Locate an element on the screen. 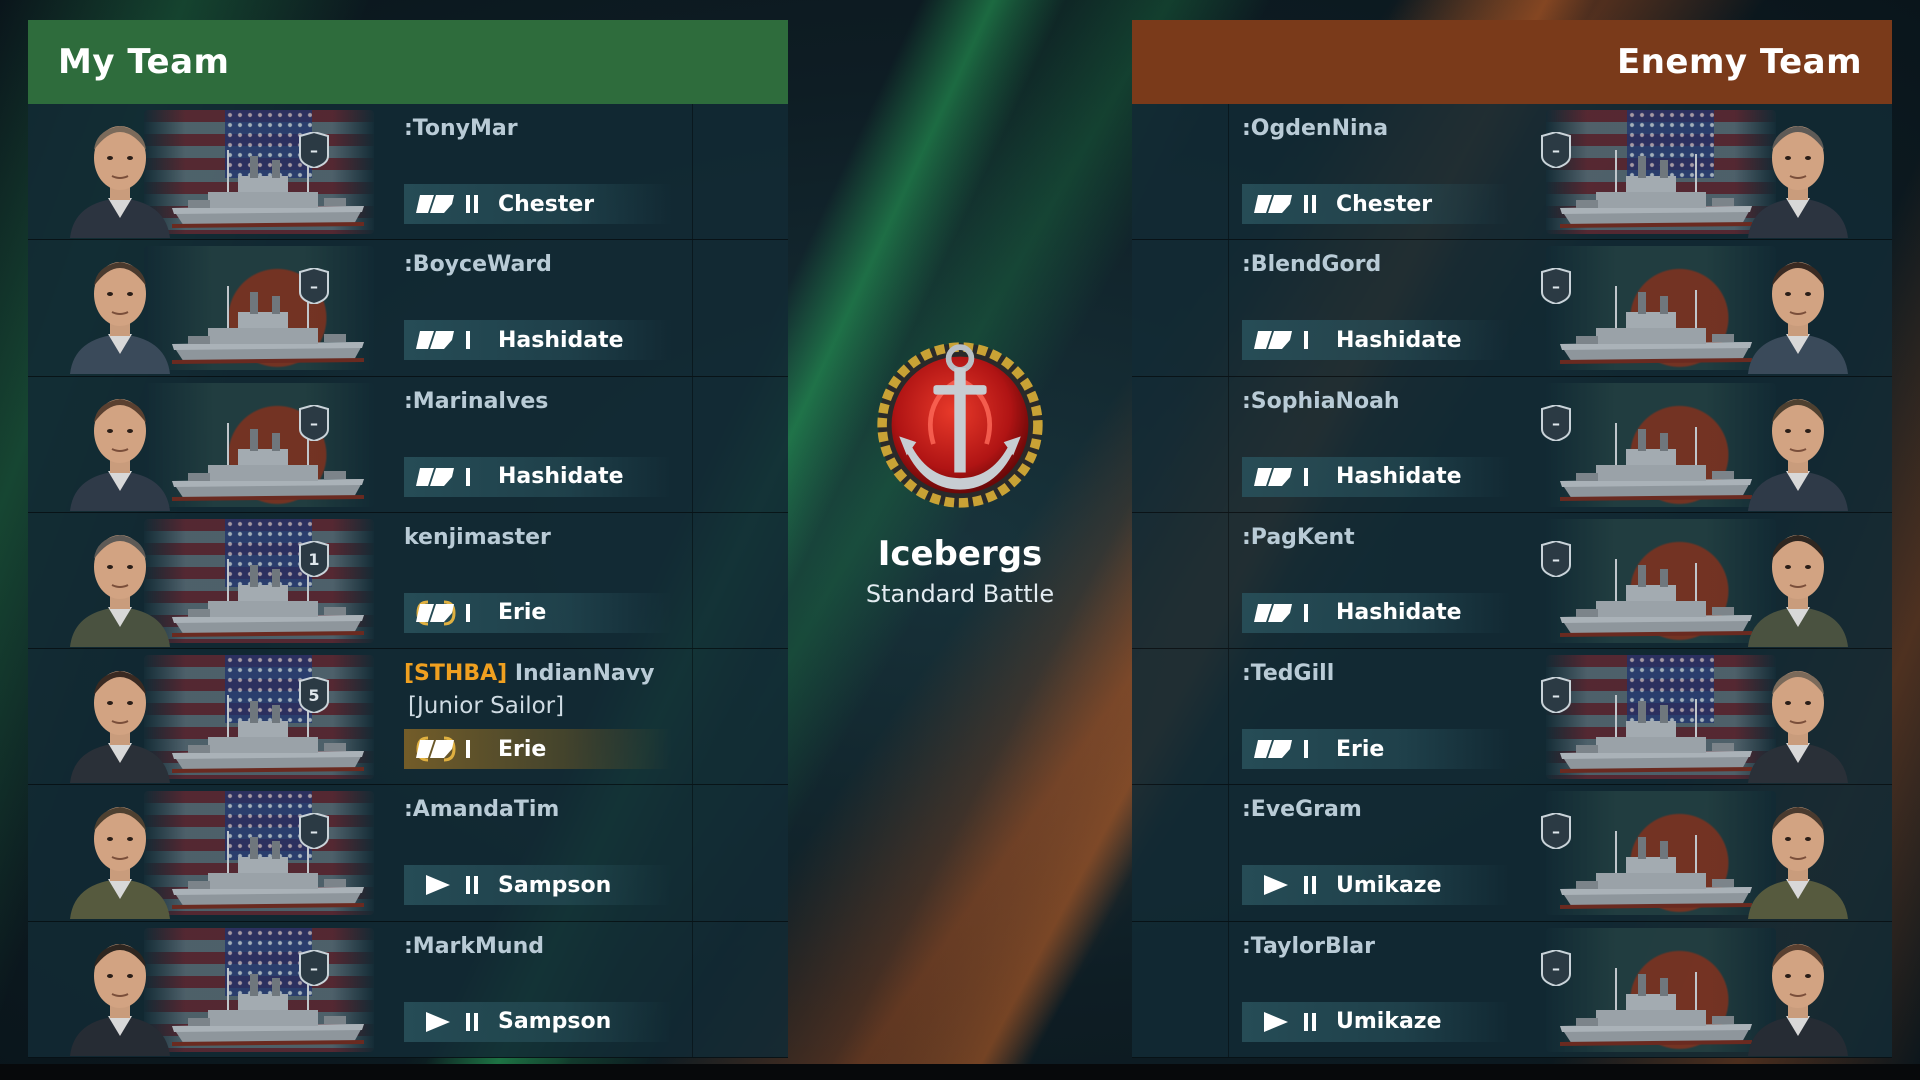  ship-name: Erie is located at coordinates (522, 613).